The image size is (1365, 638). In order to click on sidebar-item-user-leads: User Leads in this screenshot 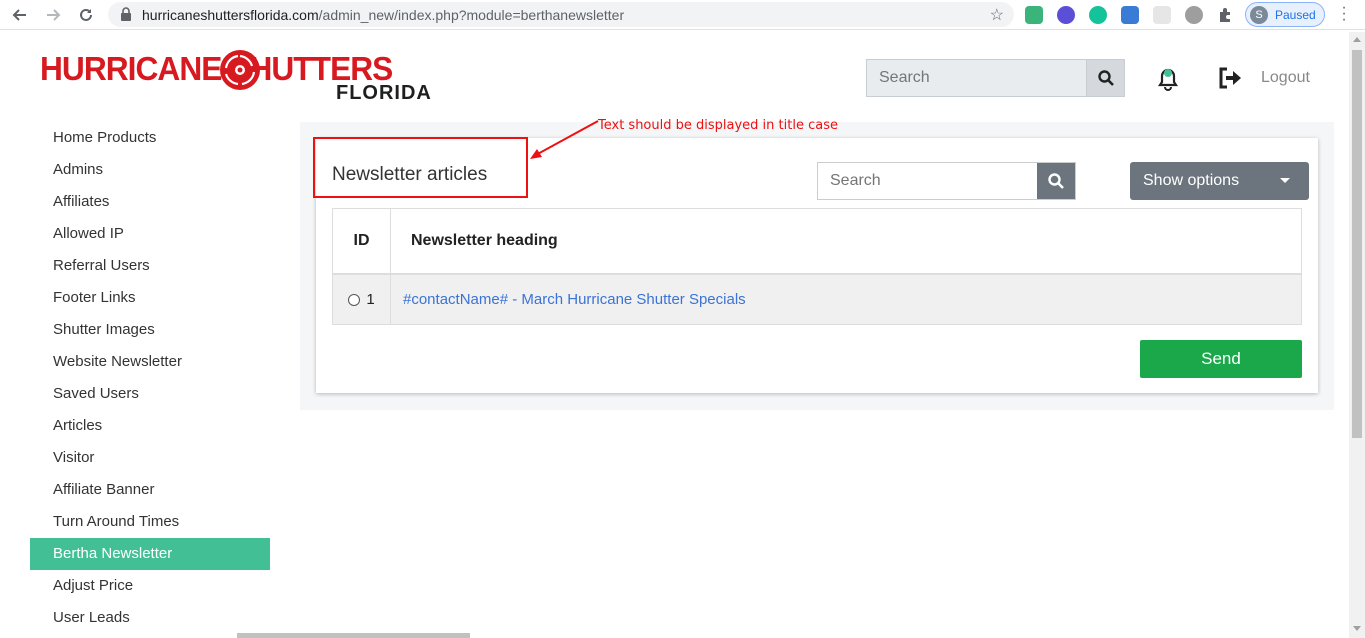, I will do `click(150, 618)`.